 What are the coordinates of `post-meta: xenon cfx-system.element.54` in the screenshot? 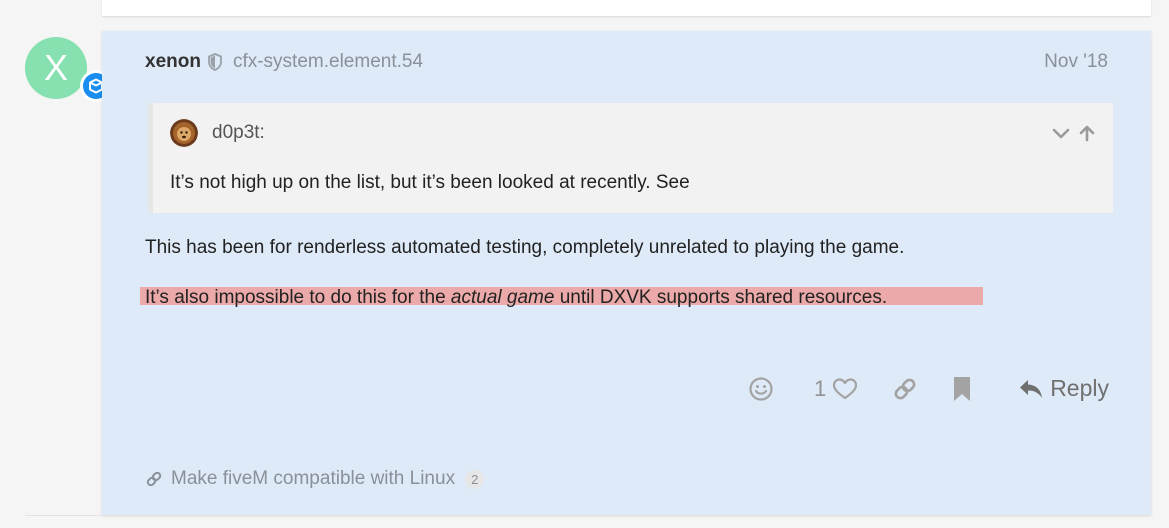 It's located at (284, 62).